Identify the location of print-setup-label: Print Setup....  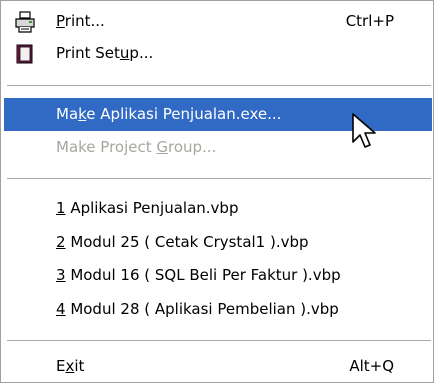
(105, 53).